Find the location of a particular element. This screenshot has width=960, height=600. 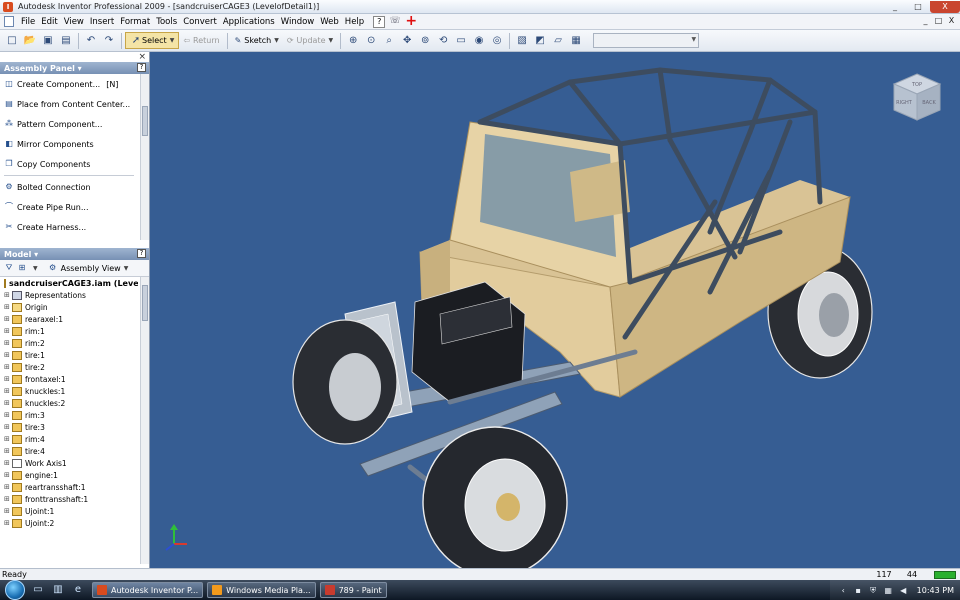

subscription-plus-icon: + is located at coordinates (411, 21).